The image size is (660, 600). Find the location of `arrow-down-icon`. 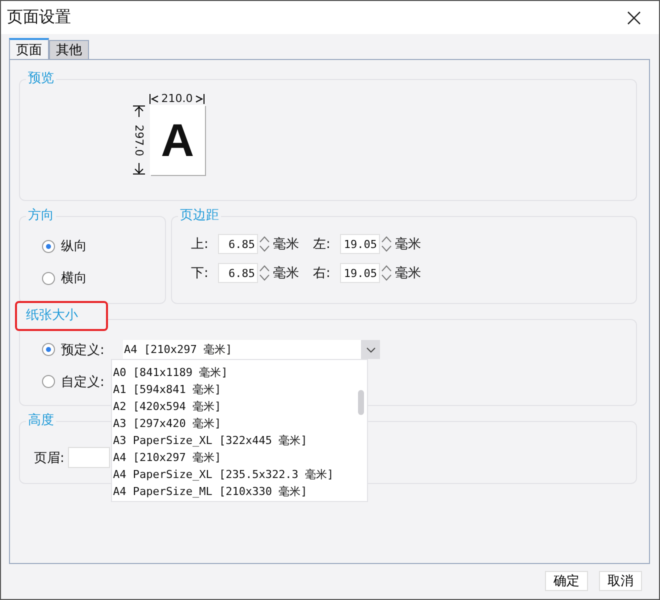

arrow-down-icon is located at coordinates (139, 169).